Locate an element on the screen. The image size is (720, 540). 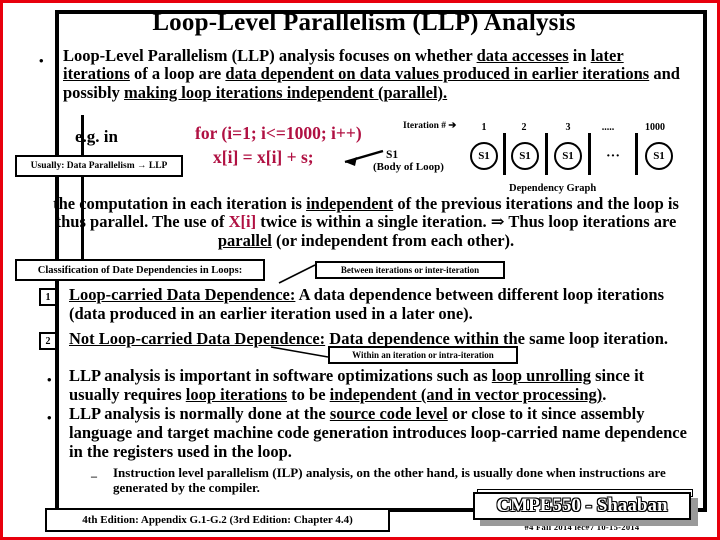
dependency-node-1000: S1 is located at coordinates (659, 156).